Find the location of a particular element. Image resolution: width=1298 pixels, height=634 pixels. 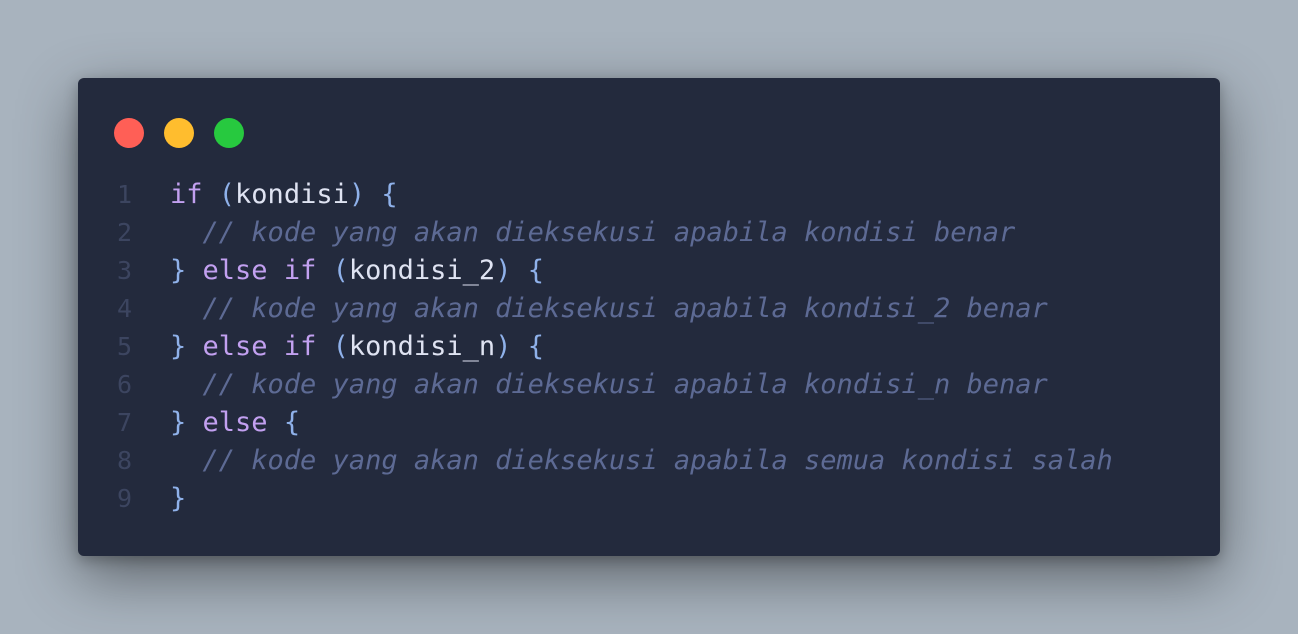

line-source: } else if (kondisi_n) { is located at coordinates (357, 347).